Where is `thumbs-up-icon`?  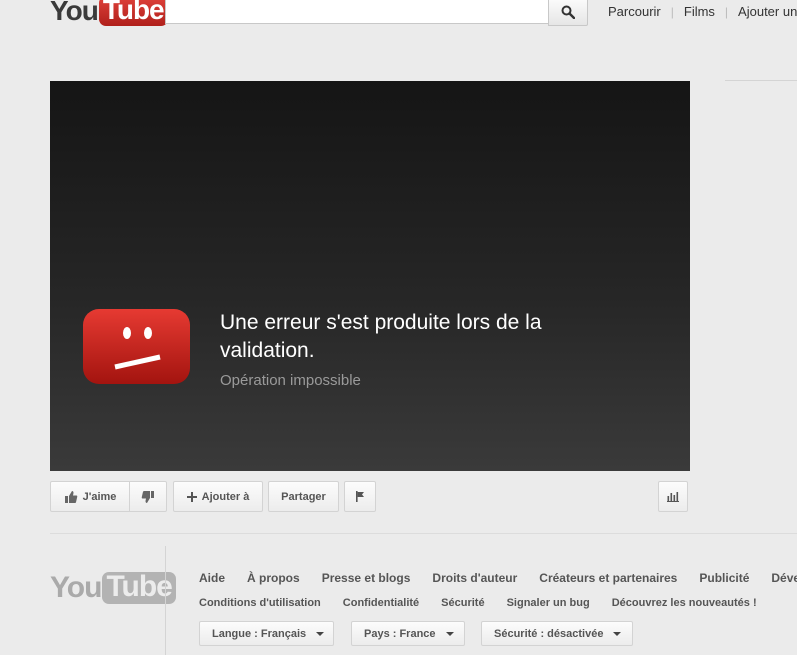
thumbs-up-icon is located at coordinates (70, 496).